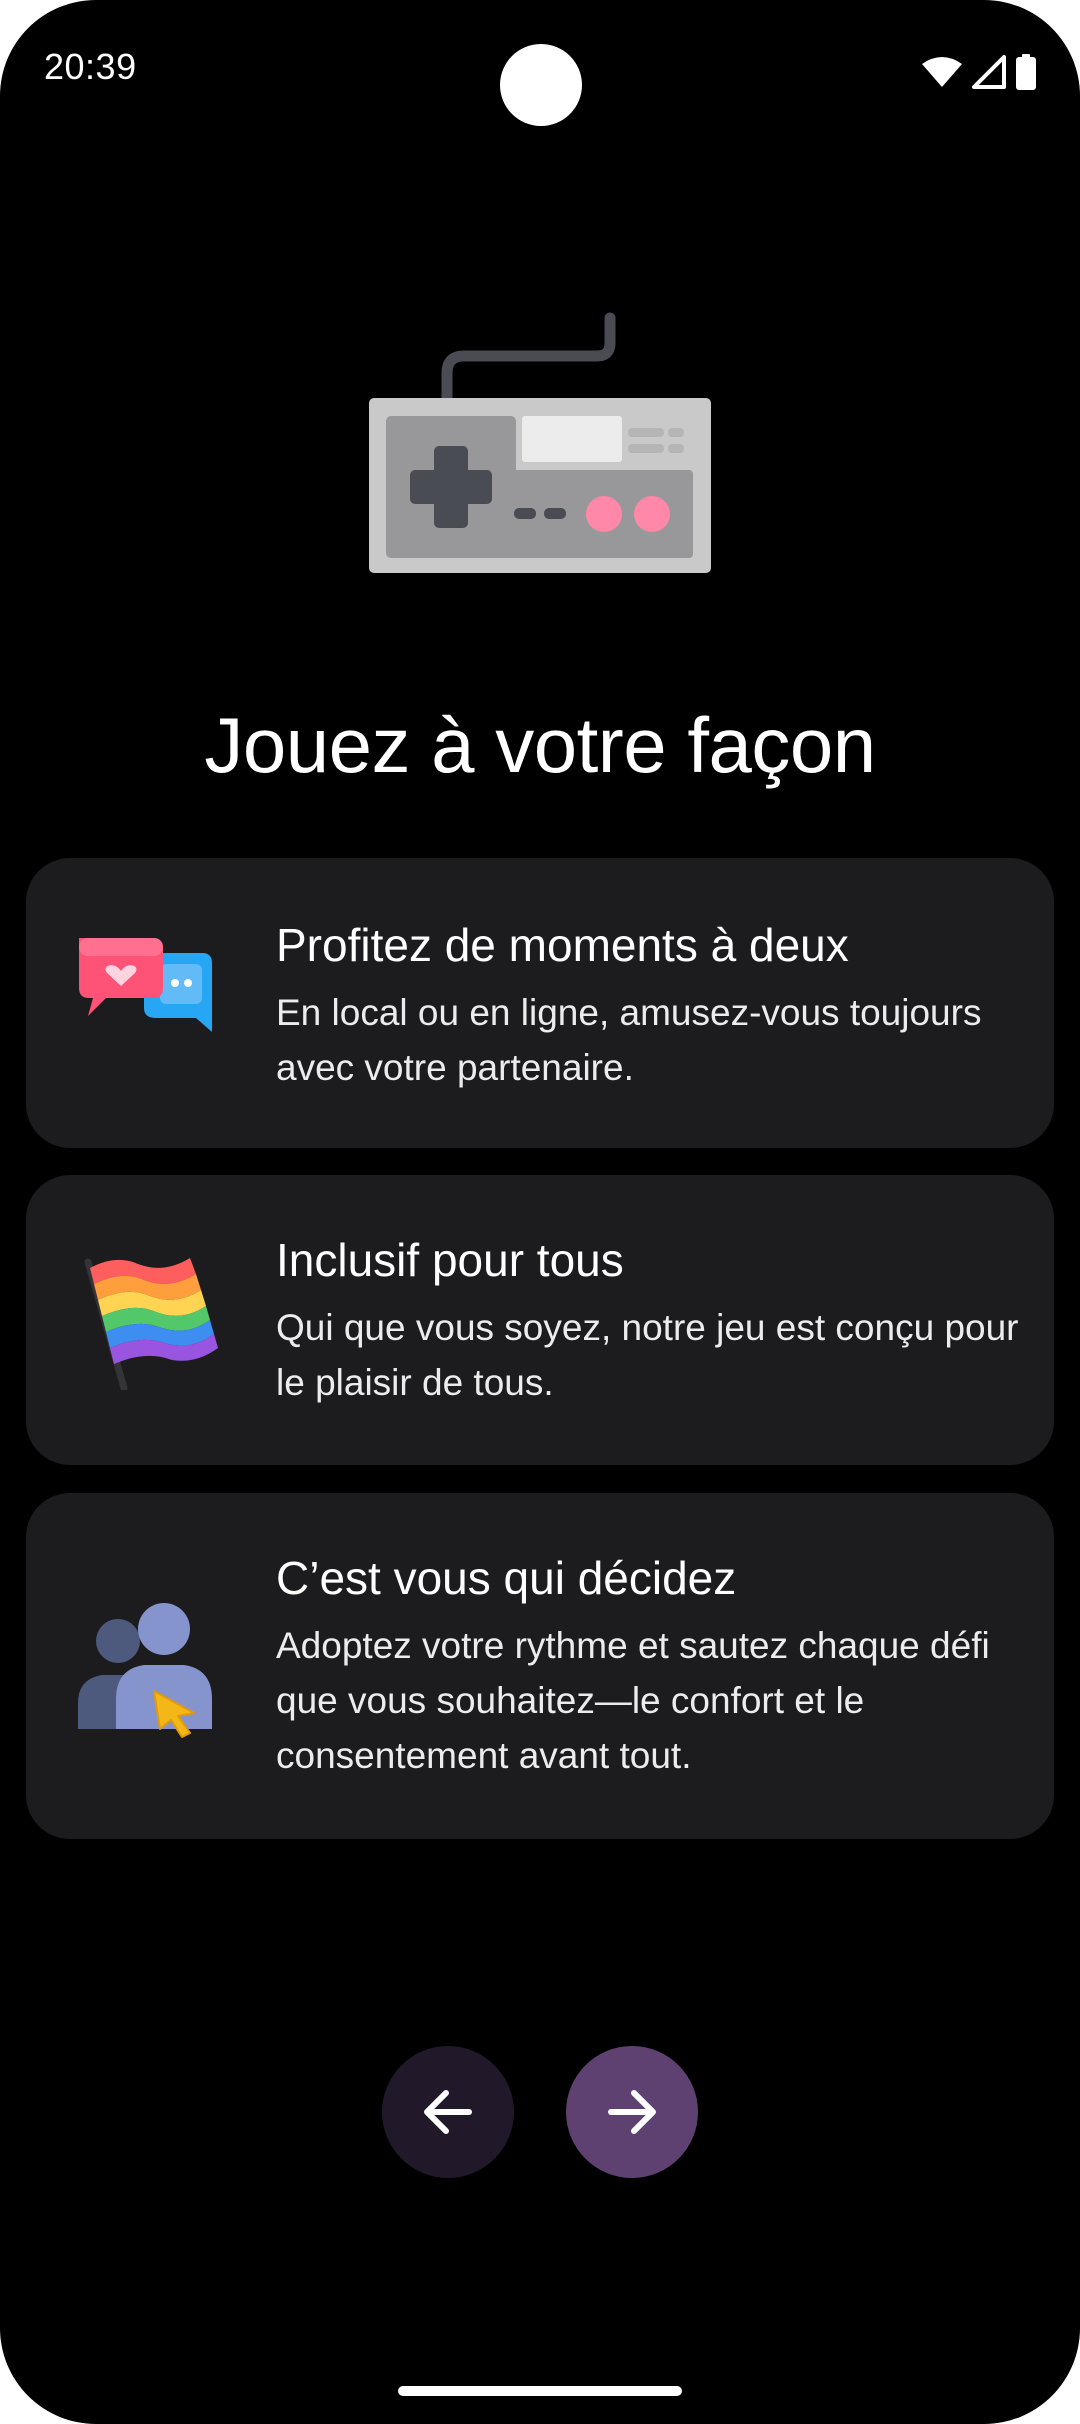  I want to click on status-icons, so click(979, 72).